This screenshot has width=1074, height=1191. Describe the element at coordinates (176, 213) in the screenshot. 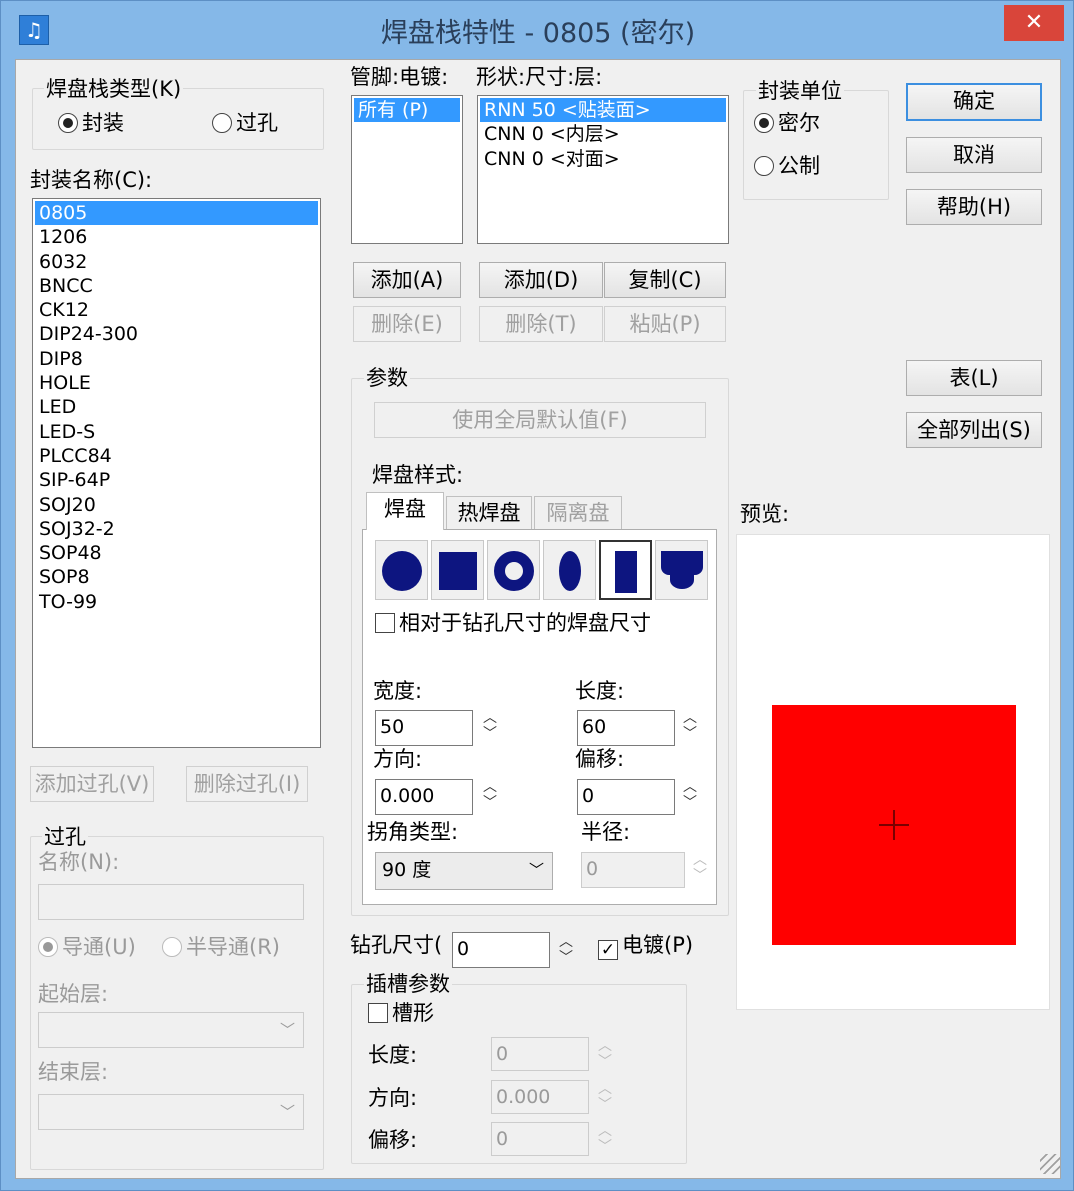

I see `decal-list-item: 0805` at that location.